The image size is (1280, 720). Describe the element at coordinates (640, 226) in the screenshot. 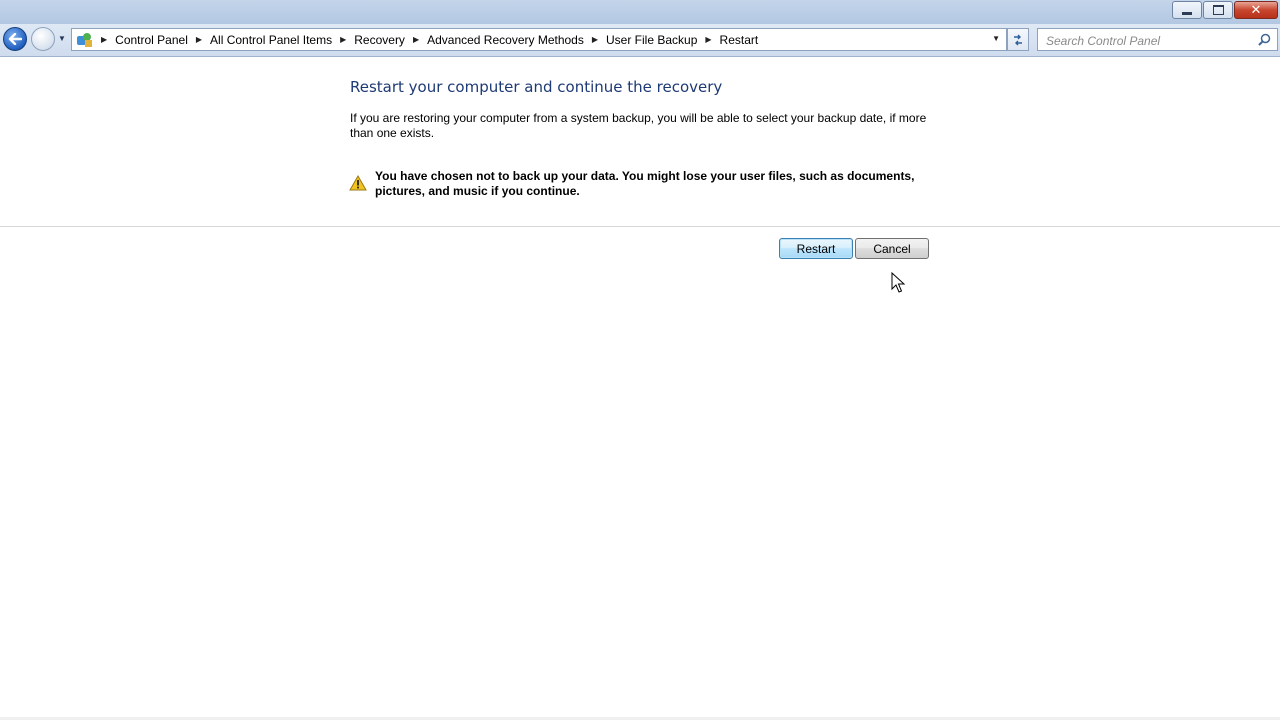

I see `divider` at that location.